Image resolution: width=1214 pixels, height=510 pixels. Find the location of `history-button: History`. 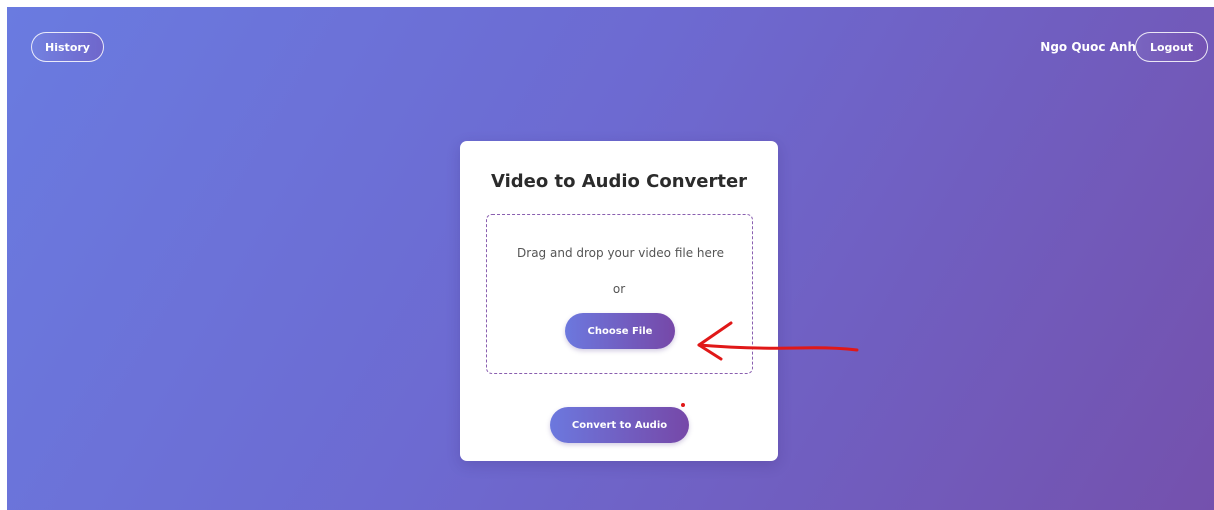

history-button: History is located at coordinates (67, 47).